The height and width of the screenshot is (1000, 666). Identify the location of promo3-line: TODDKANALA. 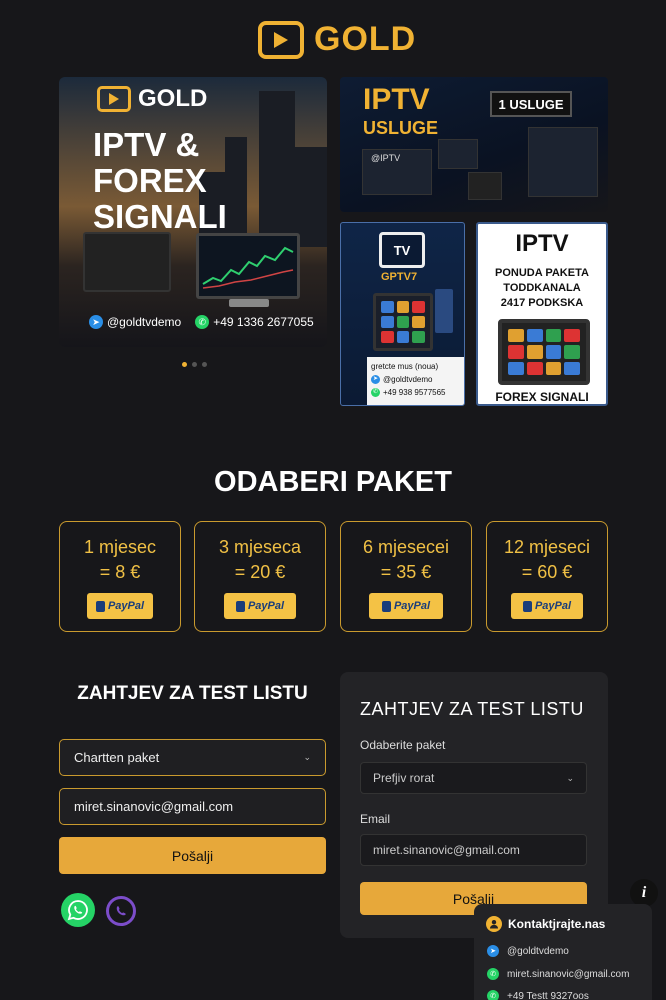
(542, 288).